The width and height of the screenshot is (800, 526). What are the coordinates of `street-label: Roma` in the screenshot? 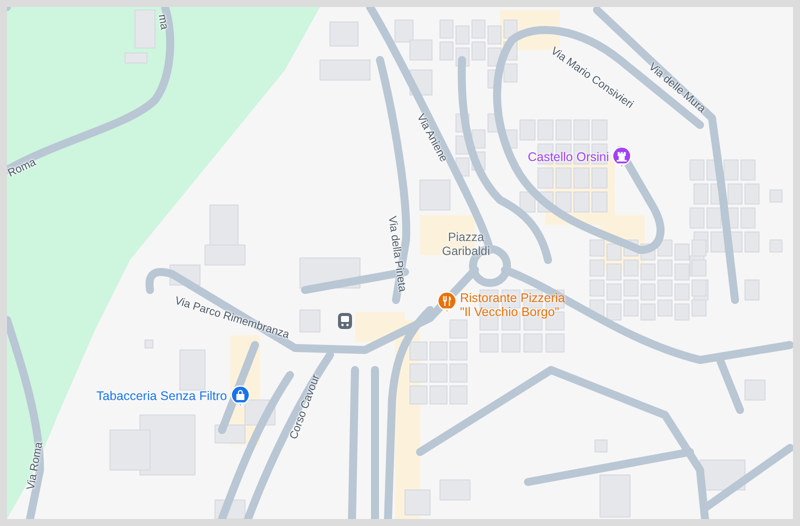 It's located at (22, 168).